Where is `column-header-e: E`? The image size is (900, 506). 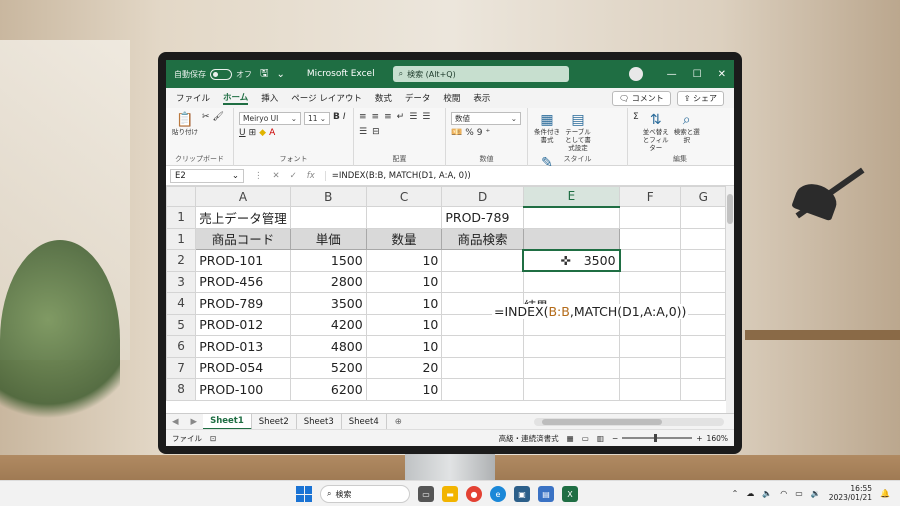
column-header-e: E is located at coordinates (571, 197).